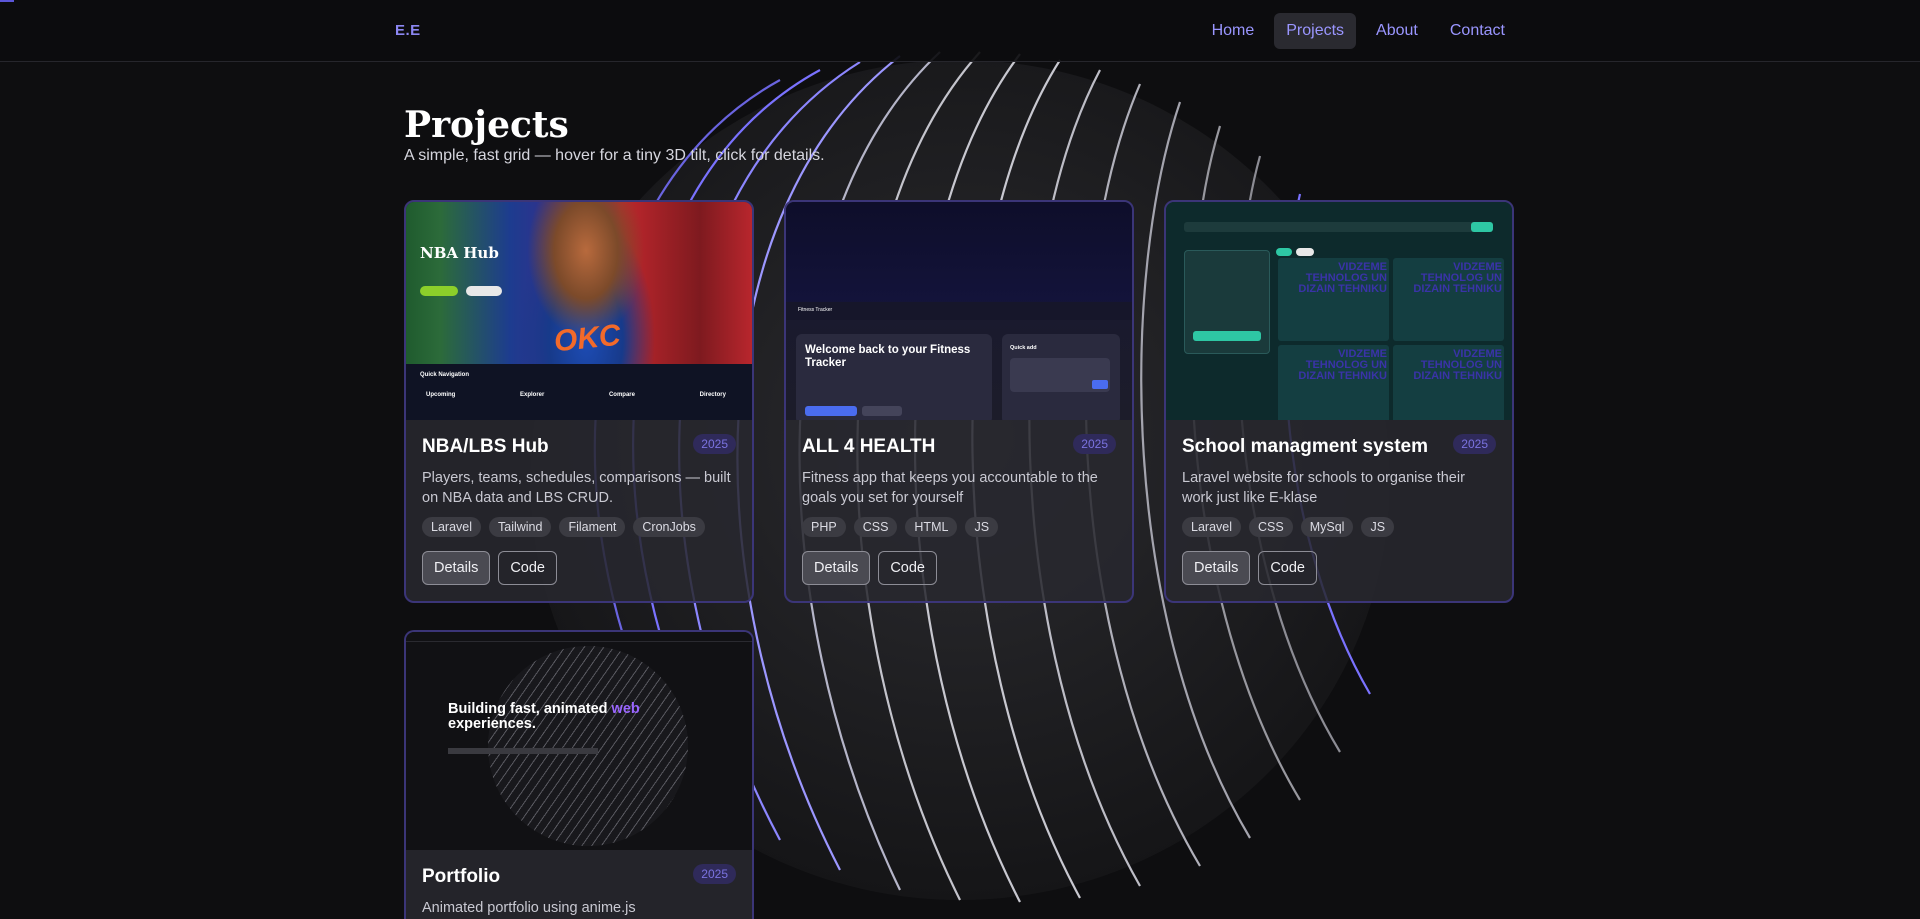 This screenshot has width=1920, height=919. Describe the element at coordinates (669, 527) in the screenshot. I see `tag: CronJobs` at that location.